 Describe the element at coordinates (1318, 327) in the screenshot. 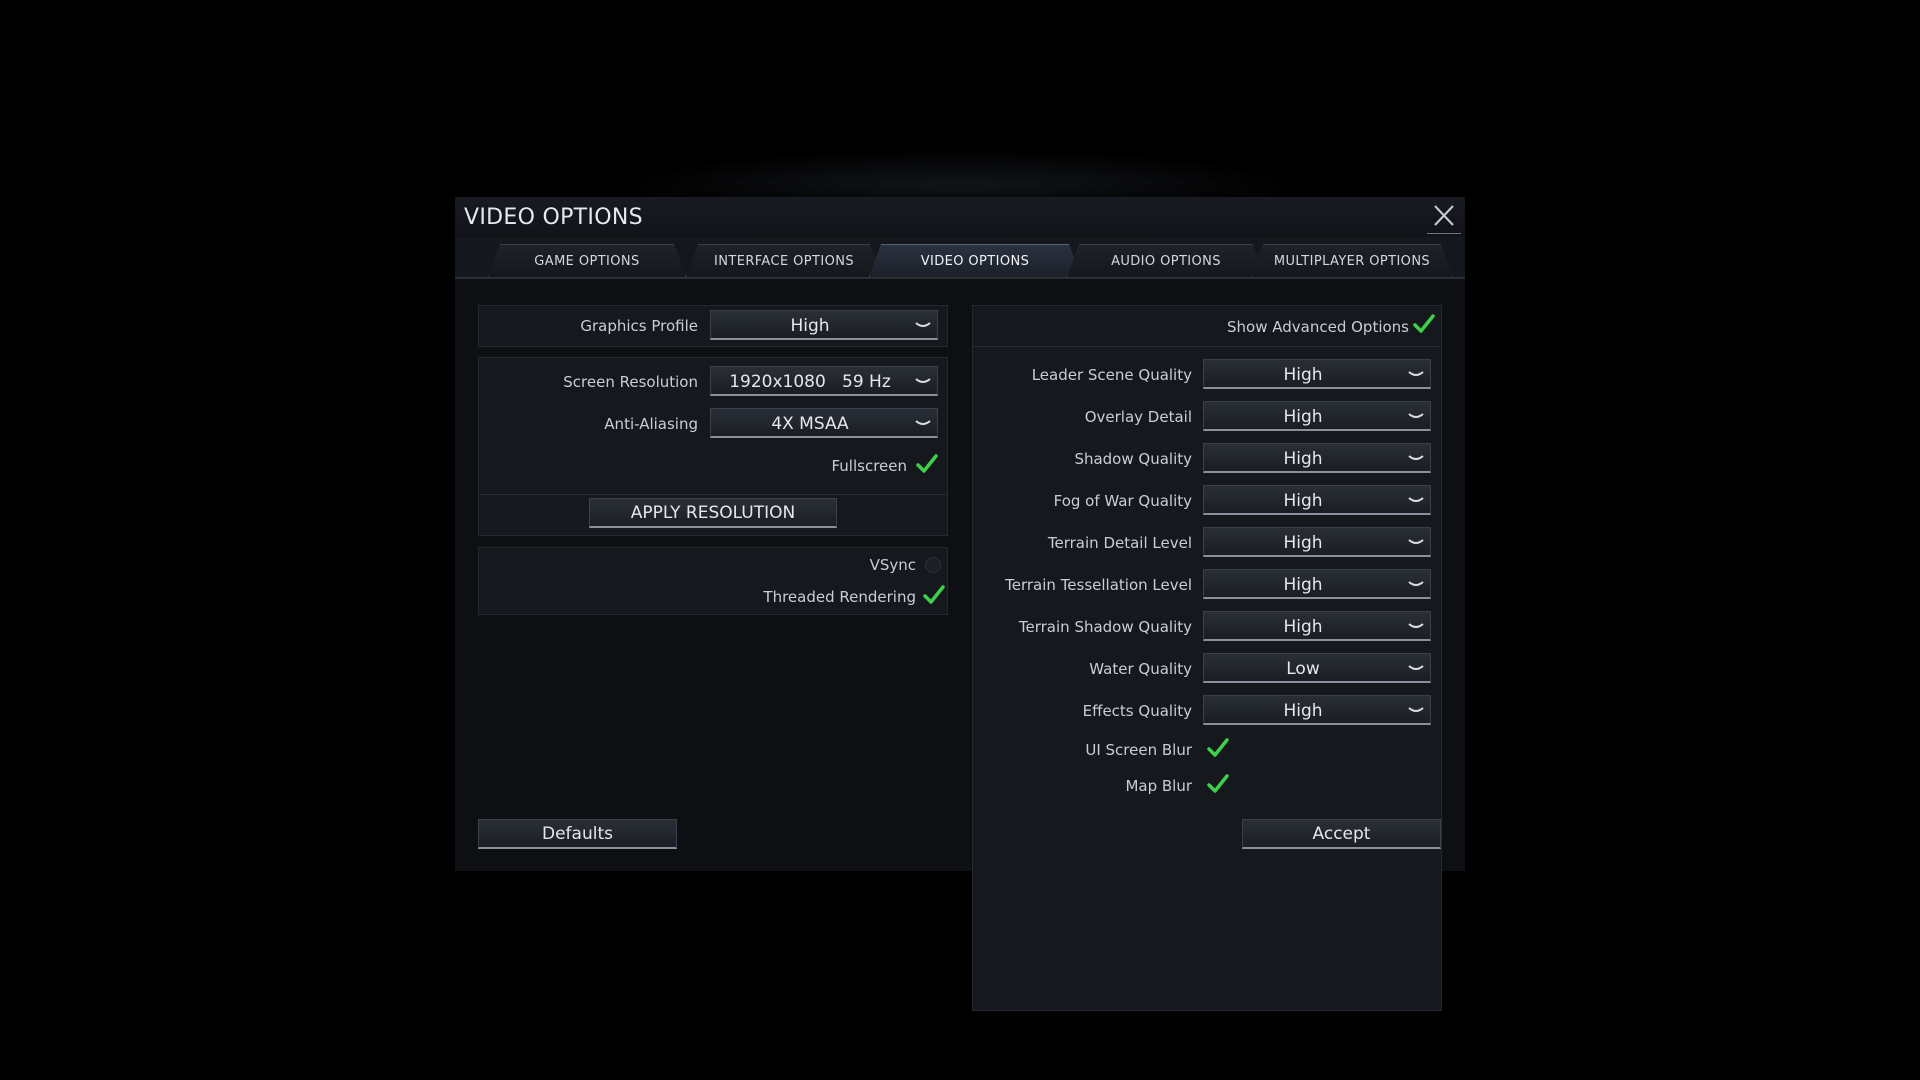

I see `show-advanced-label: Show Advanced Options` at that location.